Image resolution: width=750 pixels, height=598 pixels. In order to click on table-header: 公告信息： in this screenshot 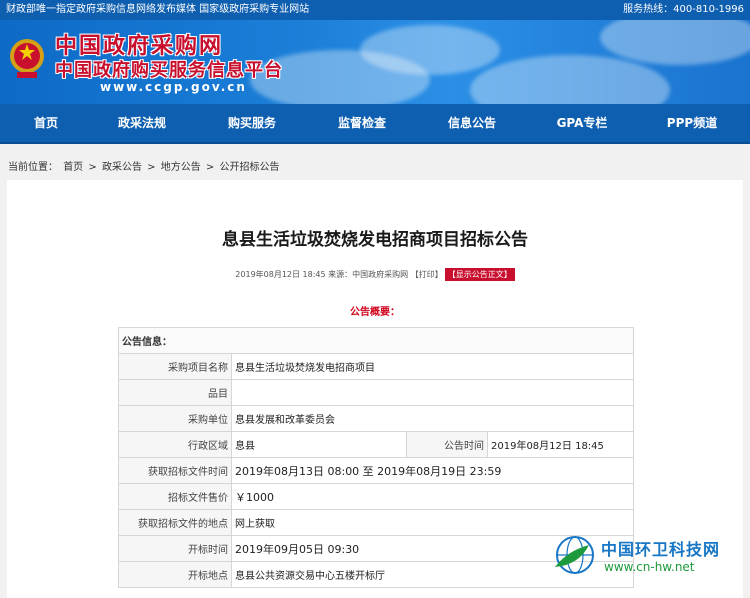, I will do `click(376, 340)`.